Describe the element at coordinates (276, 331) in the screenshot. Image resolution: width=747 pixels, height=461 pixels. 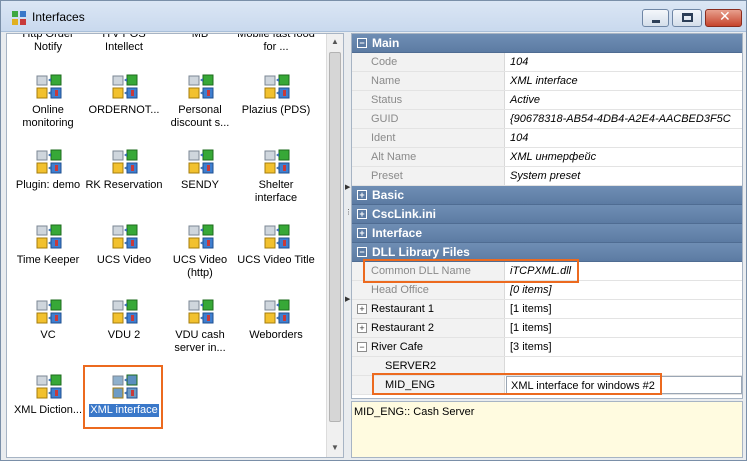
I see `interface-item-weborders: Weborders` at that location.